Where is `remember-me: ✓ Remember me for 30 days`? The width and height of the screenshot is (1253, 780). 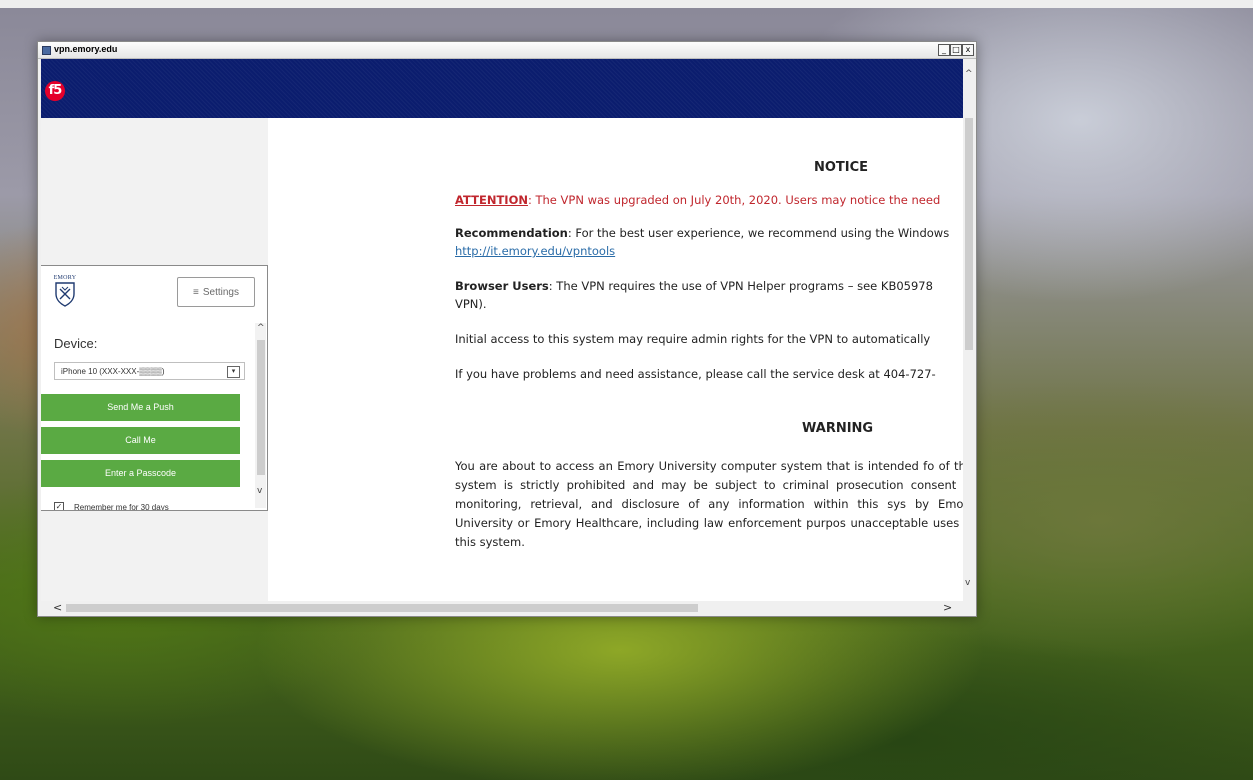 remember-me: ✓ Remember me for 30 days is located at coordinates (111, 506).